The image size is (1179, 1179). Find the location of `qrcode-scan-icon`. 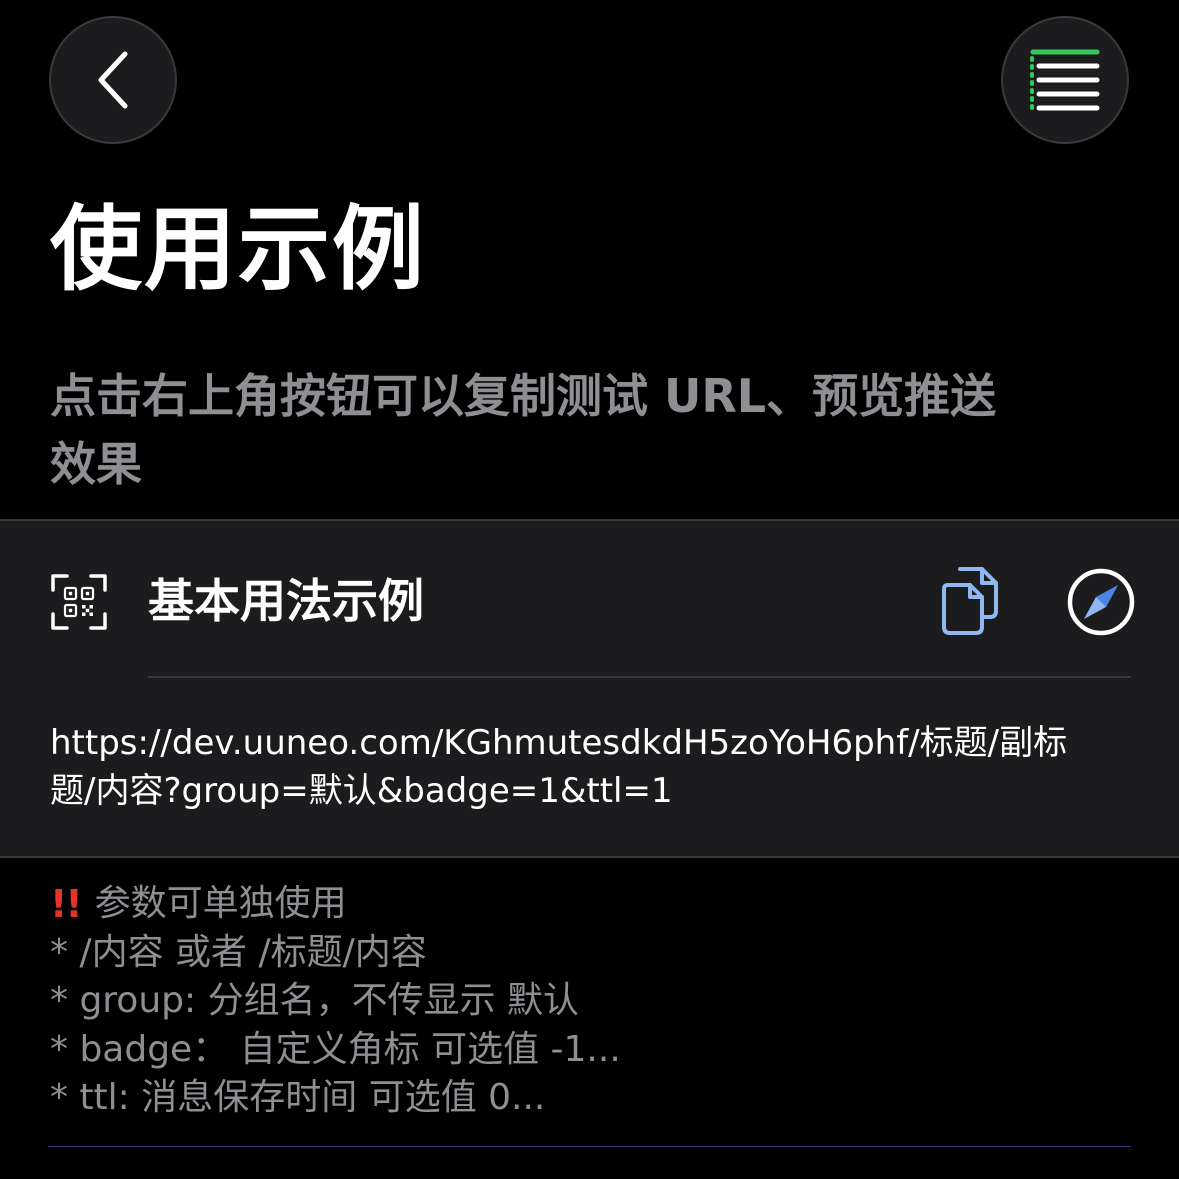

qrcode-scan-icon is located at coordinates (79, 602).